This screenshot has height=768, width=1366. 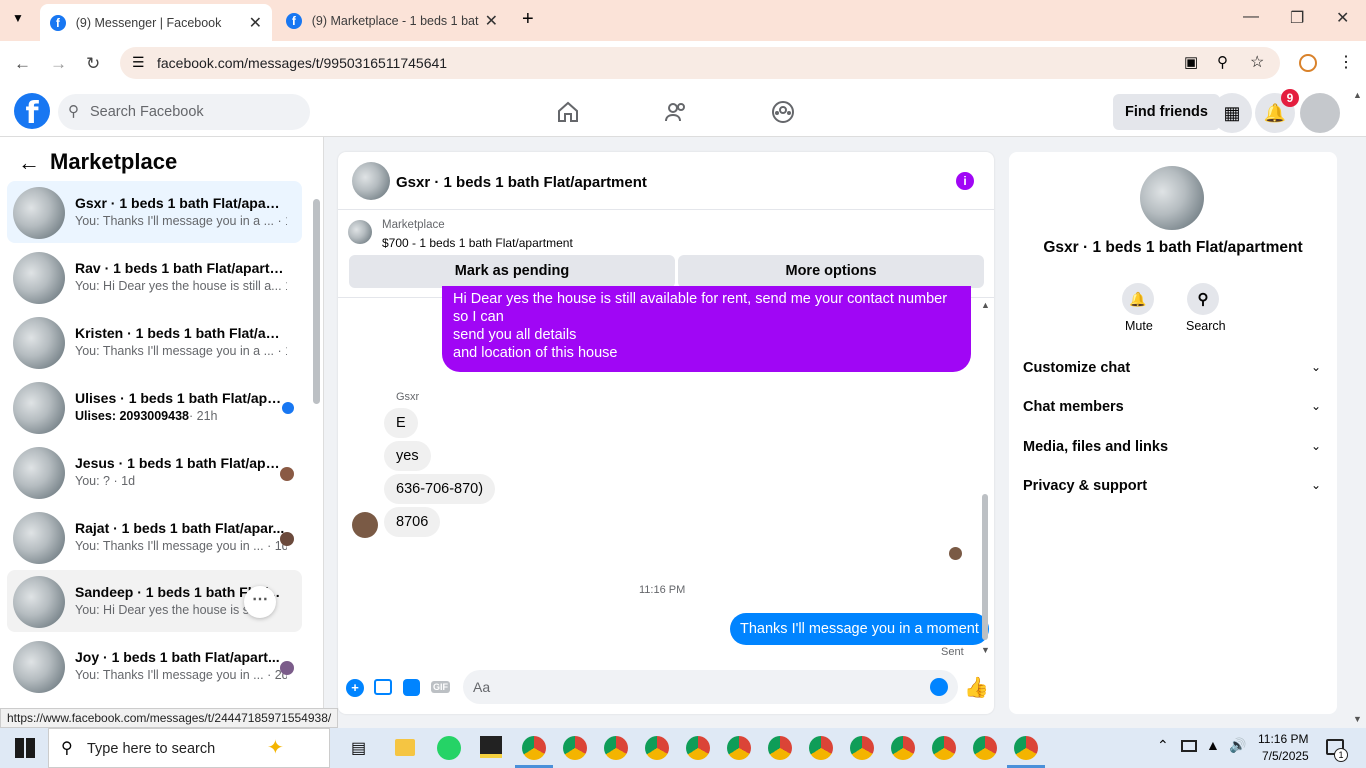 What do you see at coordinates (405, 747) in the screenshot?
I see `file-explorer-icon` at bounding box center [405, 747].